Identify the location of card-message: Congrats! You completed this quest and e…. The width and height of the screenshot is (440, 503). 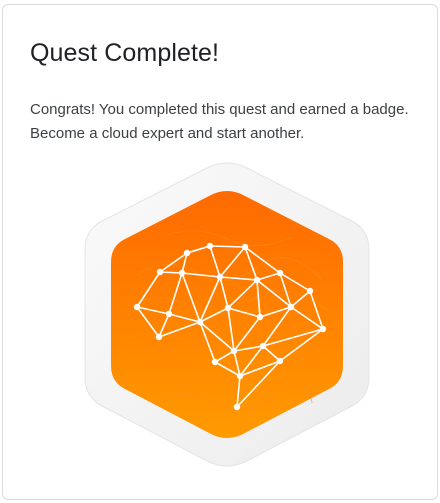
(219, 121).